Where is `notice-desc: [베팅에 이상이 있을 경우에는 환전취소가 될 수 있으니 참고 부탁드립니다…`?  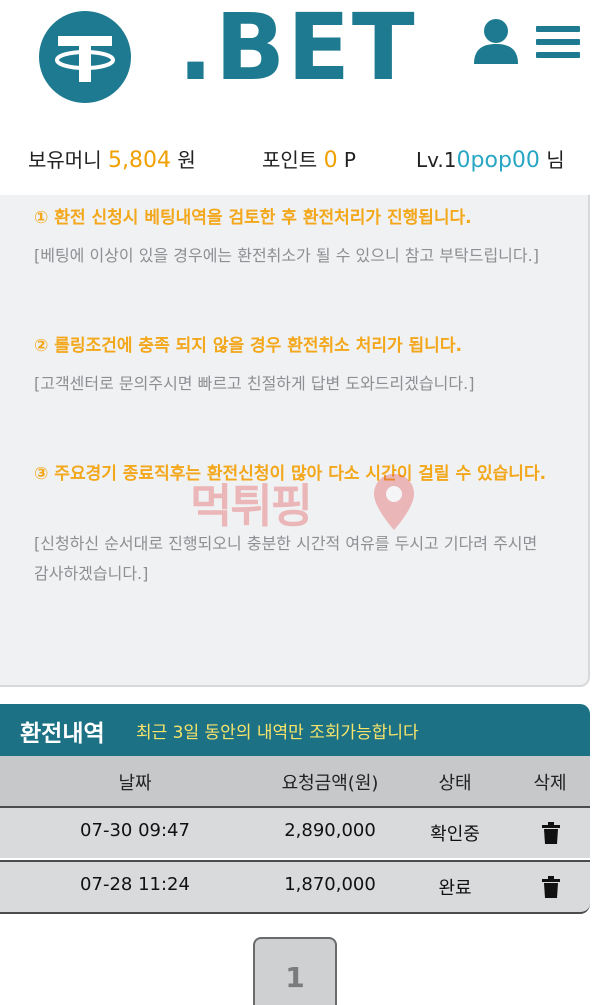
notice-desc: [베팅에 이상이 있을 경우에는 환전취소가 될 수 있으니 참고 부탁드립니다… is located at coordinates (286, 255).